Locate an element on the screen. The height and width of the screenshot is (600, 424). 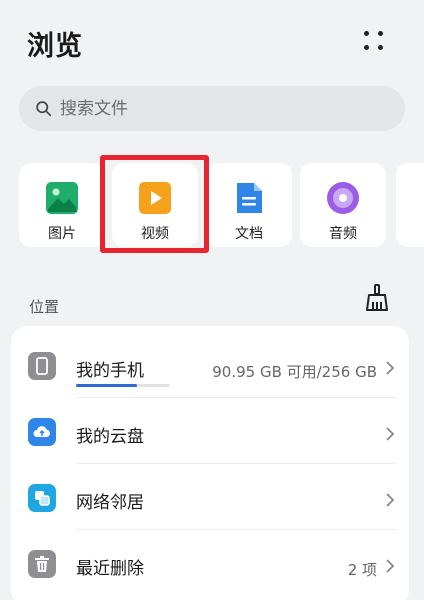
search-input is located at coordinates (210, 108).